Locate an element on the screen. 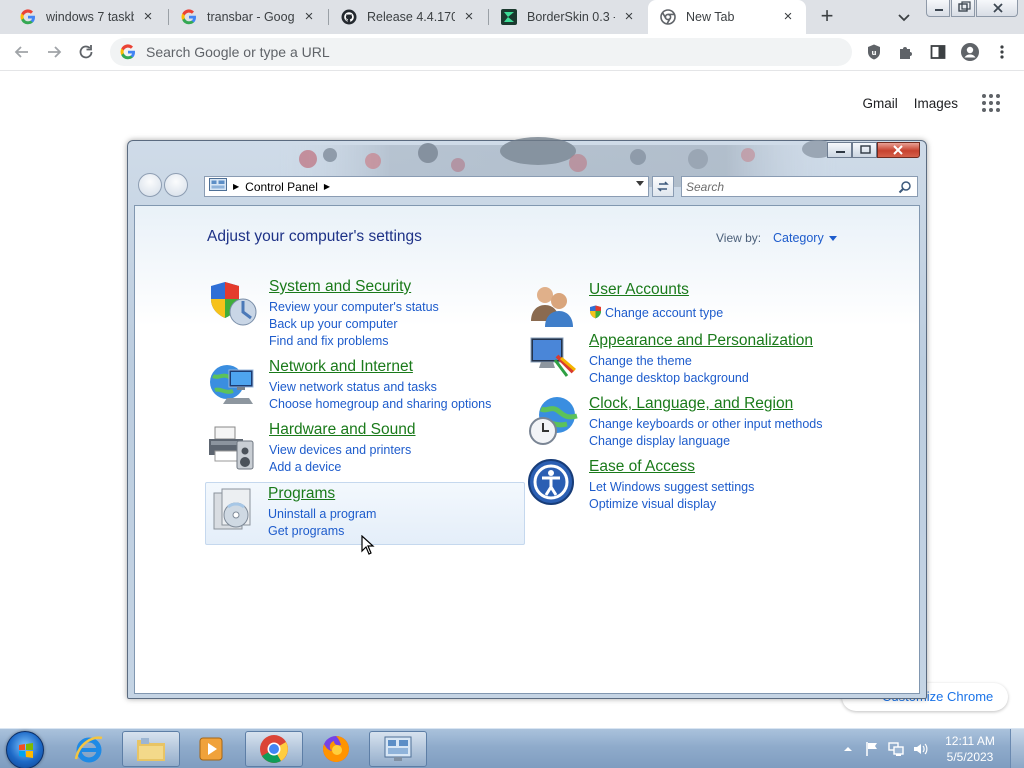 Image resolution: width=1024 pixels, height=768 pixels. tab-release: Release 4.4.170 · C × is located at coordinates (408, 17).